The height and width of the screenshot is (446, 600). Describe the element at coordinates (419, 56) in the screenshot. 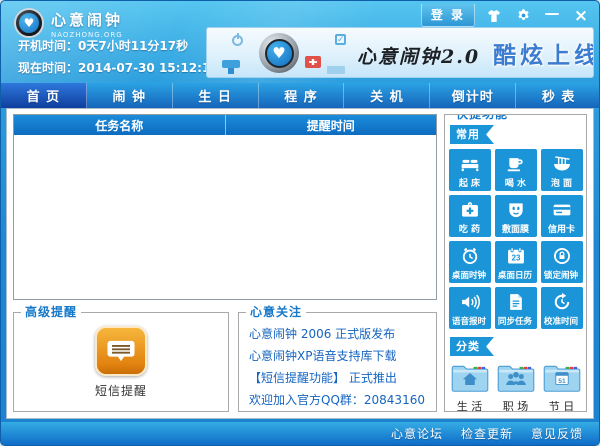

I see `banner-title: 心意闹钟2.0` at that location.